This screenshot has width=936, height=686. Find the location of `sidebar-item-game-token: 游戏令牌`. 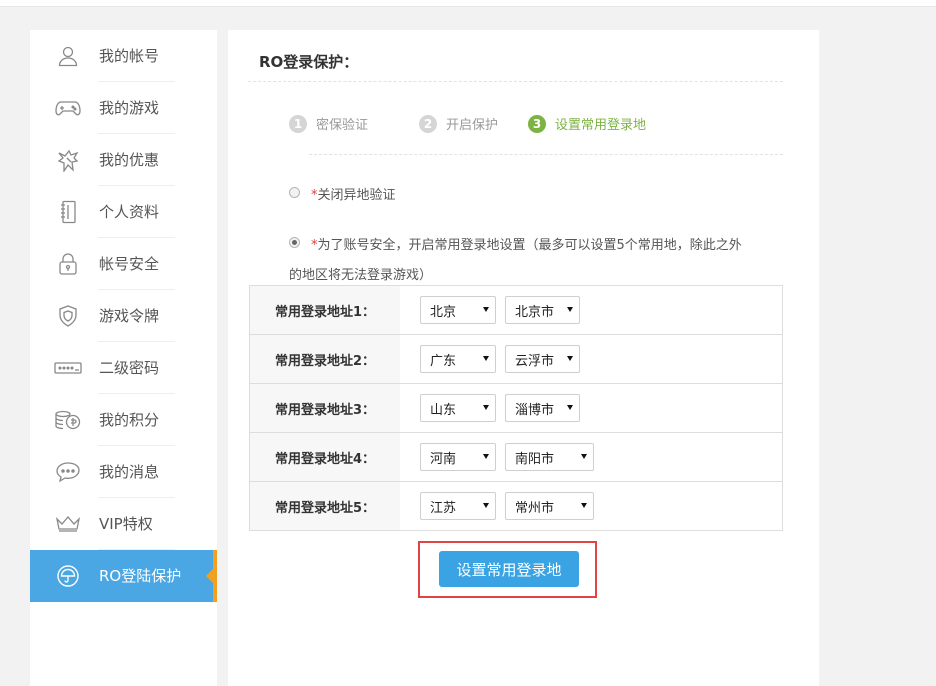

sidebar-item-game-token: 游戏令牌 is located at coordinates (123, 316).